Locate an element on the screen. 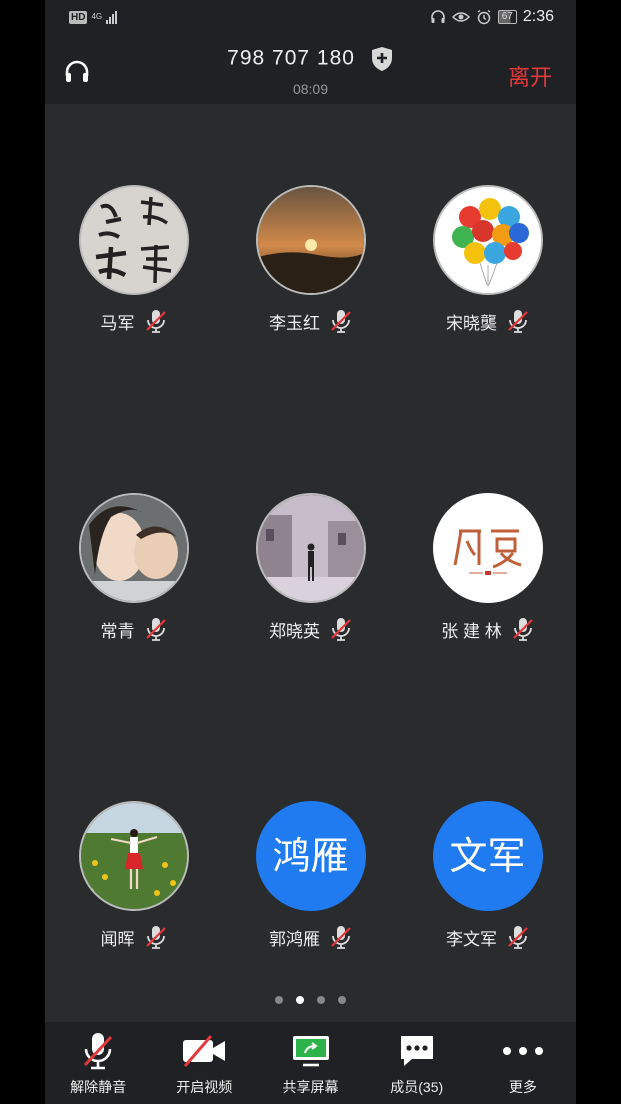 The image size is (621, 1104). participant-name-row: 张 建 林 is located at coordinates (487, 629).